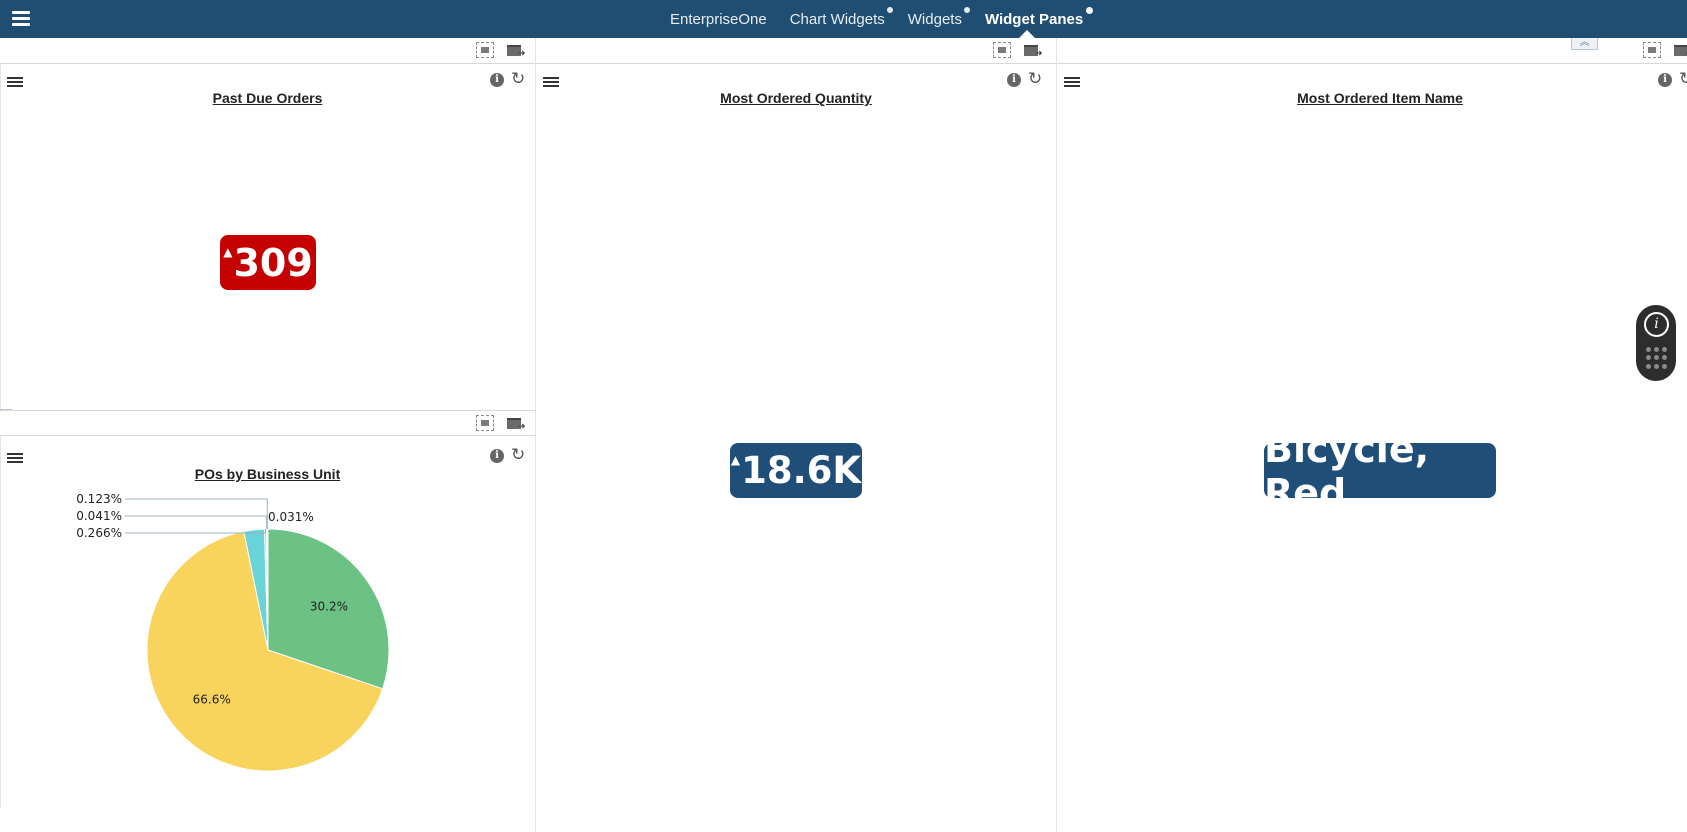  I want to click on tab-widgets: Widgets, so click(939, 17).